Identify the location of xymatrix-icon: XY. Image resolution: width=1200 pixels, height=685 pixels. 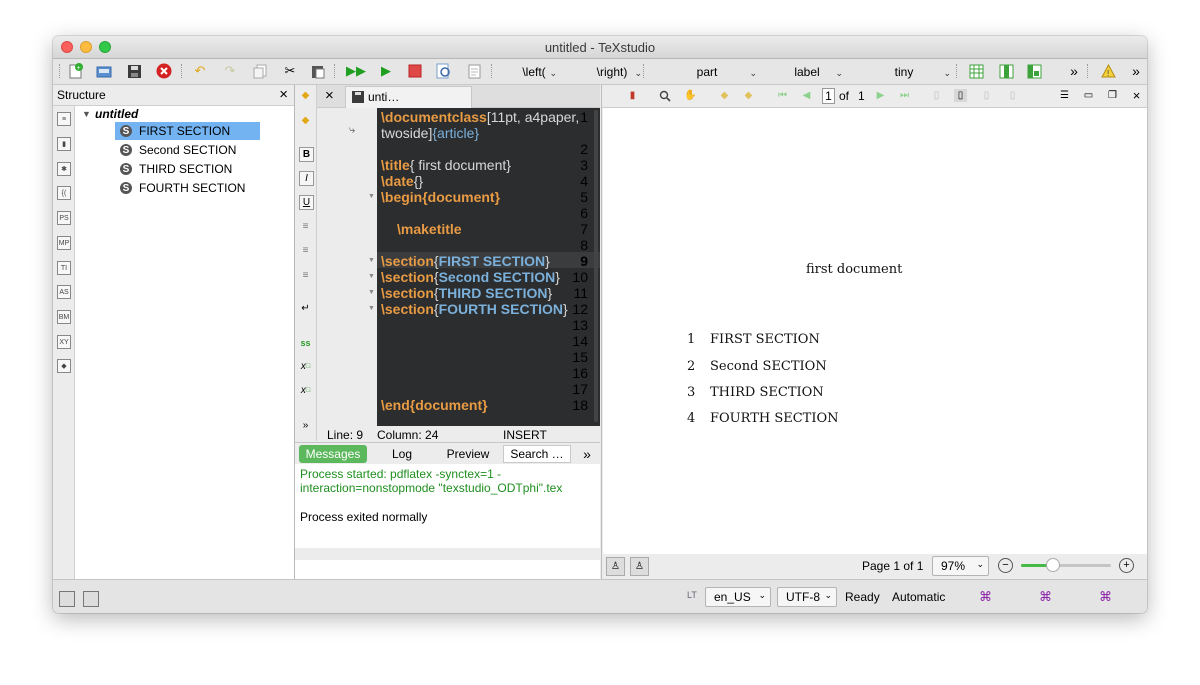
(64, 342).